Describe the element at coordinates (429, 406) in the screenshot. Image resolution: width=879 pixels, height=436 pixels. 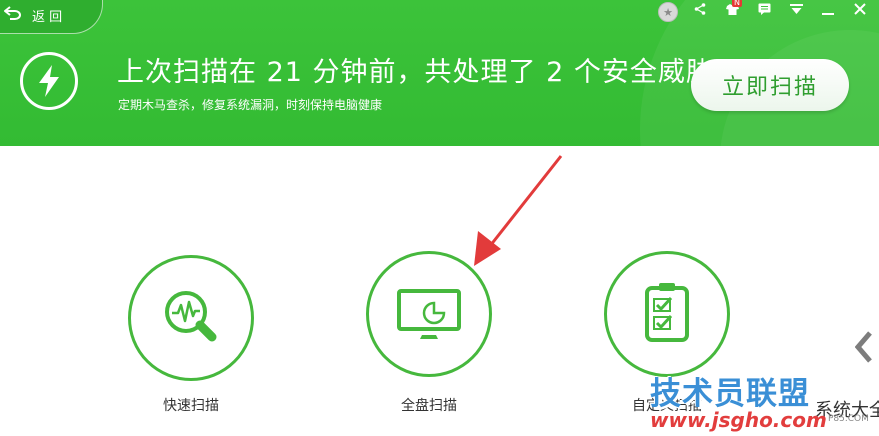
I see `full-scan-label: 全盘扫描` at that location.